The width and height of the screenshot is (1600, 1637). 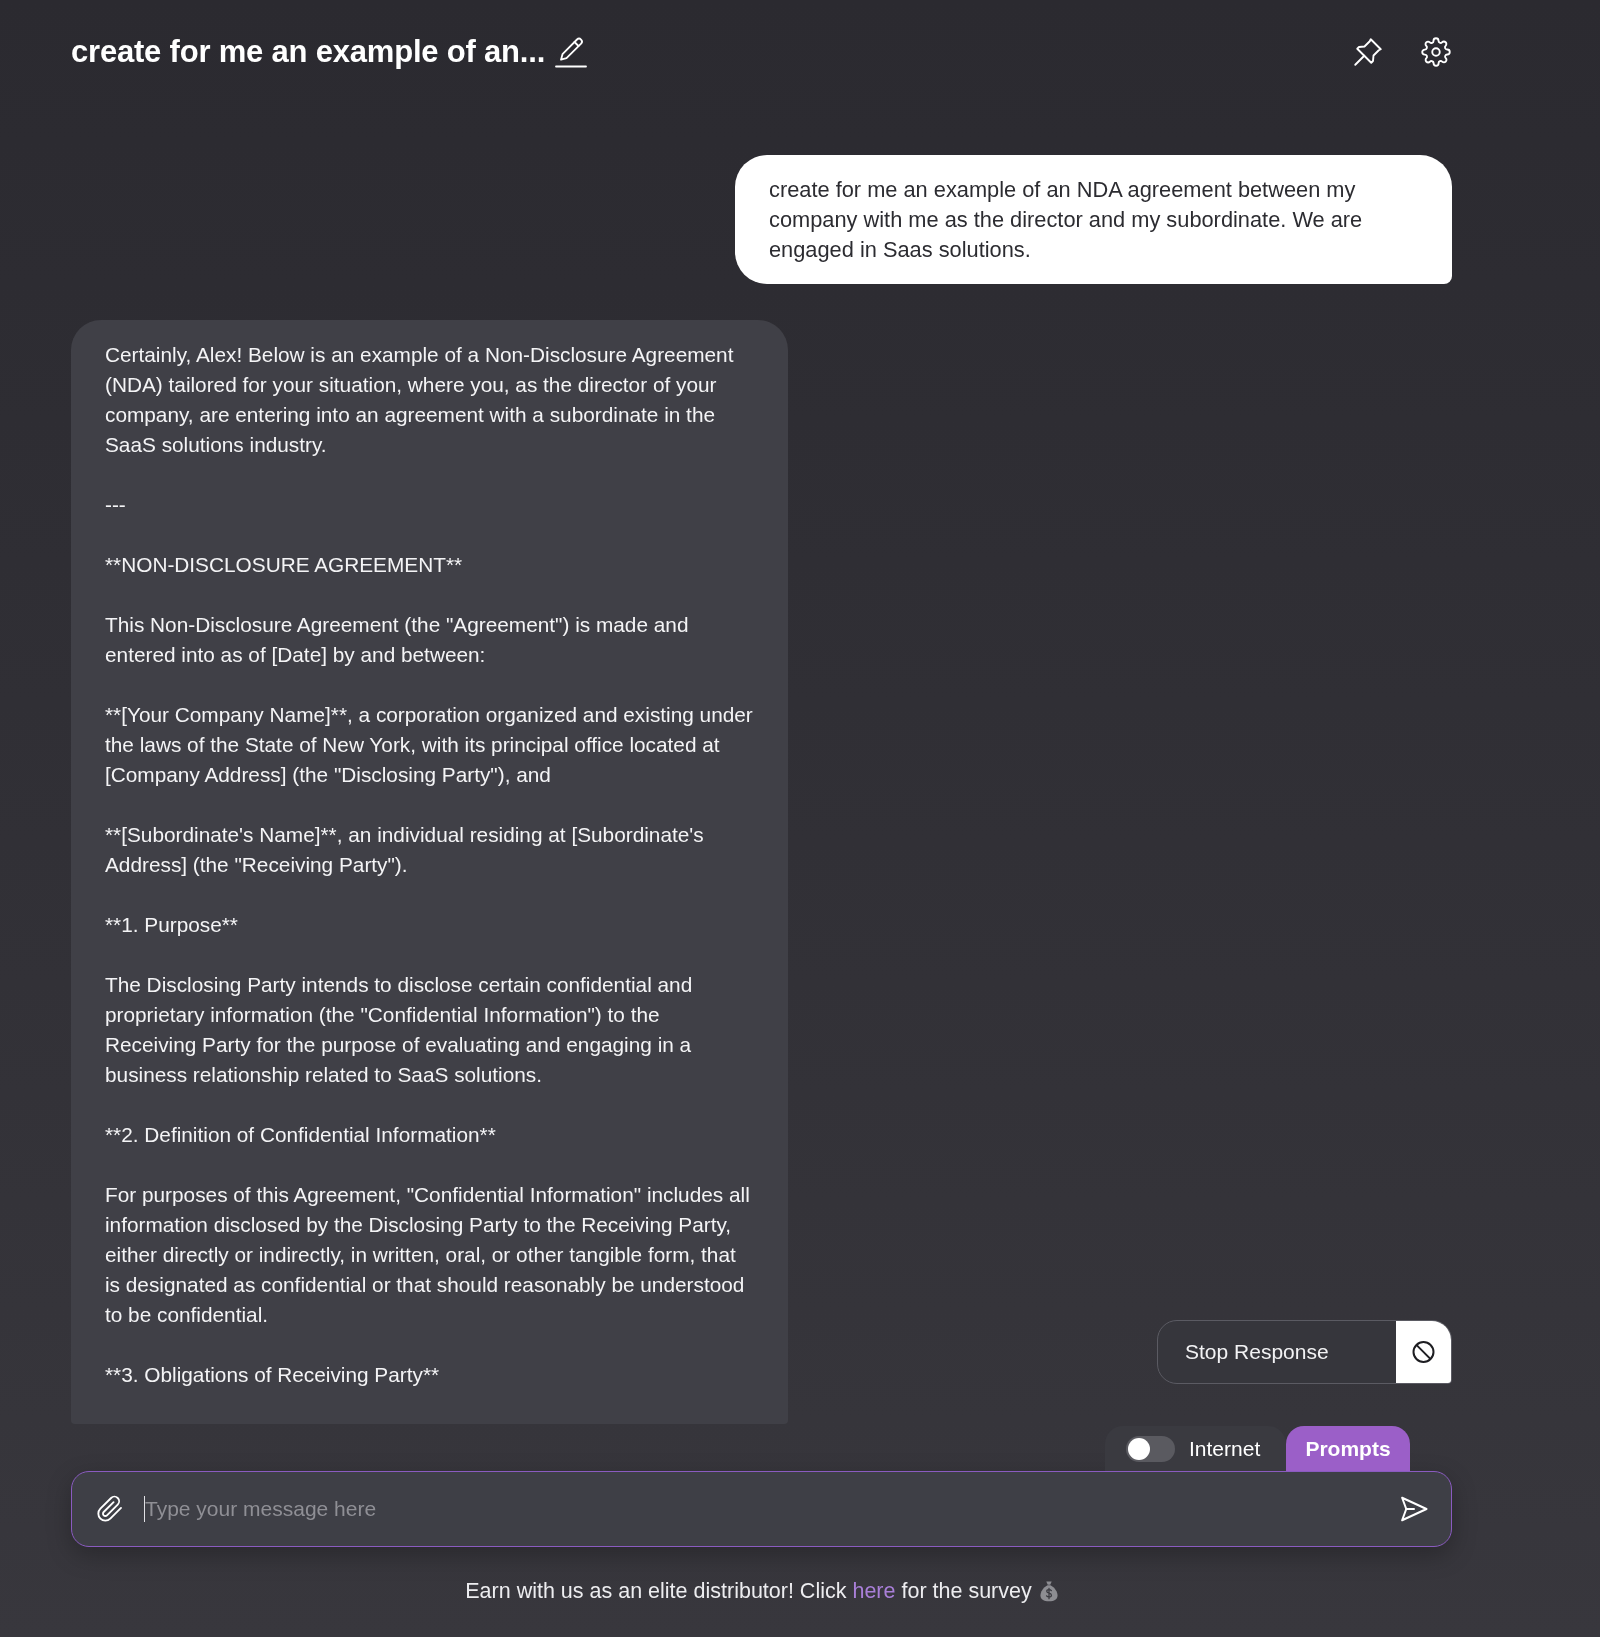 I want to click on message-text: create for me an example of an NDA agreement between my company with me as the director and my subordinate. We are engaged in Saas solutions., so click(x=1066, y=220).